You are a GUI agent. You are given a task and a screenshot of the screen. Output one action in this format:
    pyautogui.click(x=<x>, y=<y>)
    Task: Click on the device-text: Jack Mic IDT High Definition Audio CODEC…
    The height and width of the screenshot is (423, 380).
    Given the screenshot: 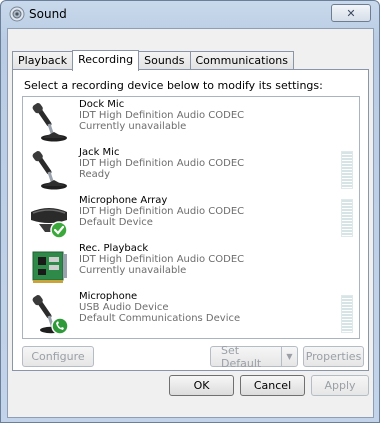 What is the action you would take?
    pyautogui.click(x=161, y=163)
    